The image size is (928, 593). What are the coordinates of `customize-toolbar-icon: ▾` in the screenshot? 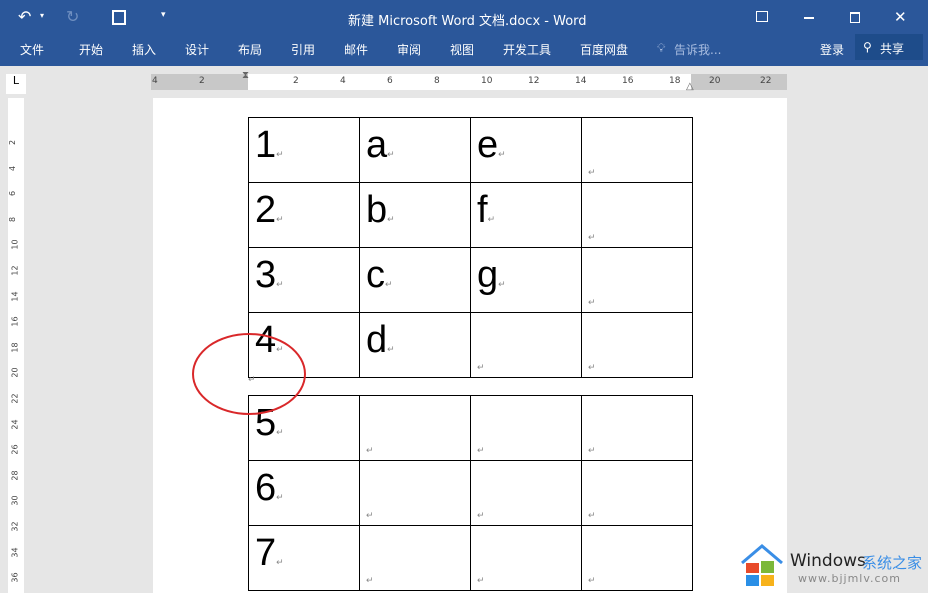 It's located at (163, 15).